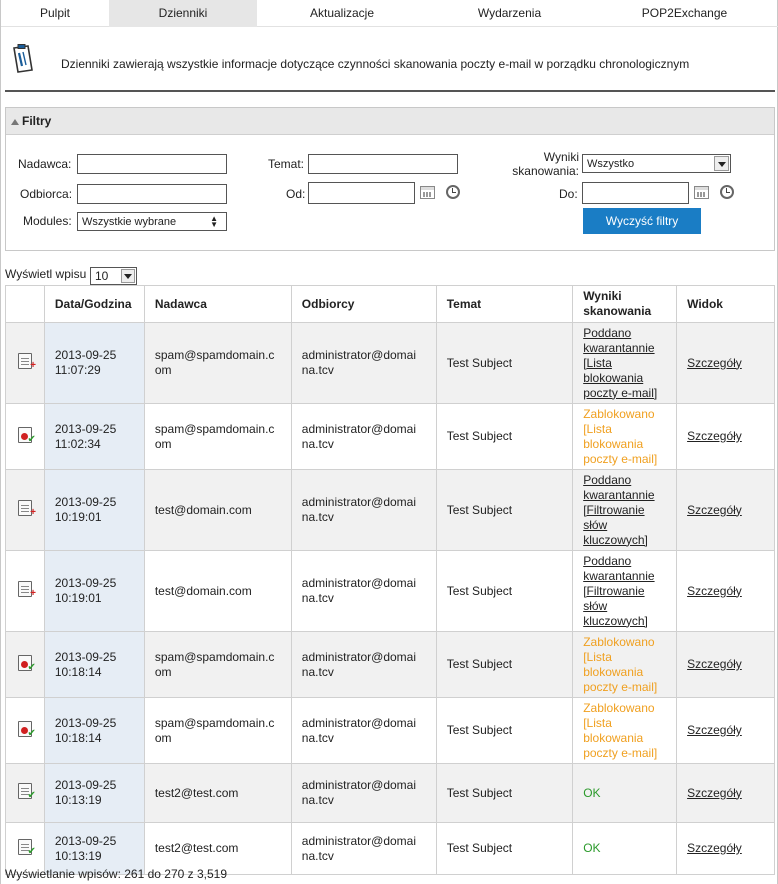  Describe the element at coordinates (37, 121) in the screenshot. I see `filter-panel-title: Filtry` at that location.